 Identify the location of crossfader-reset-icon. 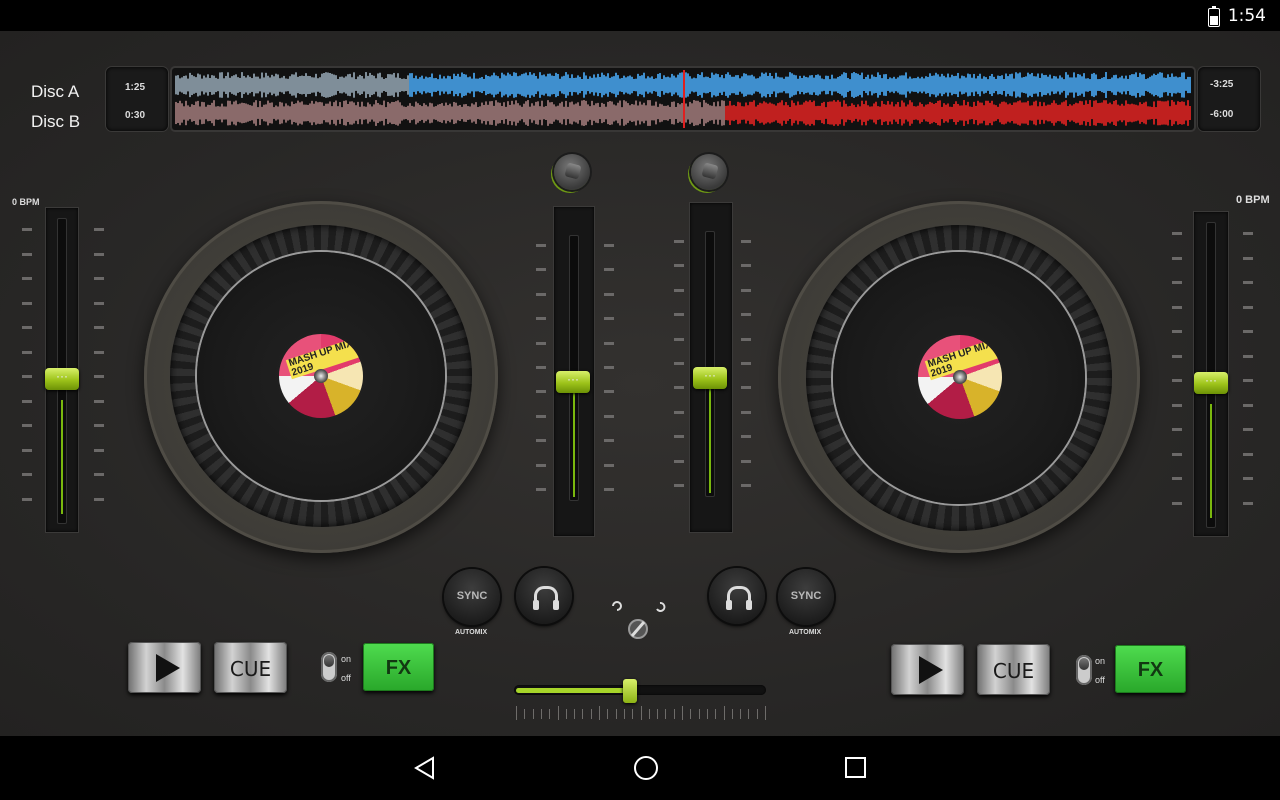
(639, 620).